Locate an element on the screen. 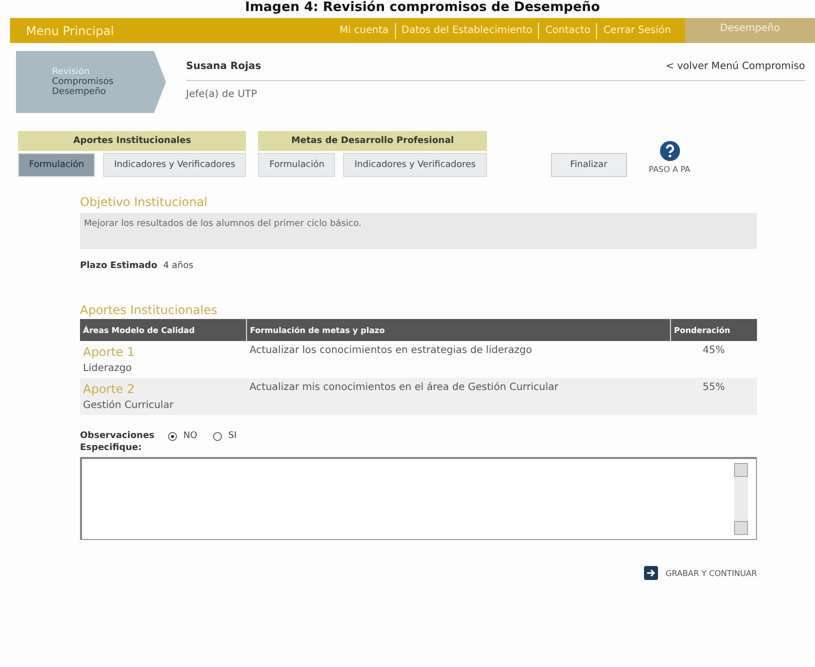 Image resolution: width=815 pixels, height=667 pixels. specify-label: Especifique: is located at coordinates (111, 448).